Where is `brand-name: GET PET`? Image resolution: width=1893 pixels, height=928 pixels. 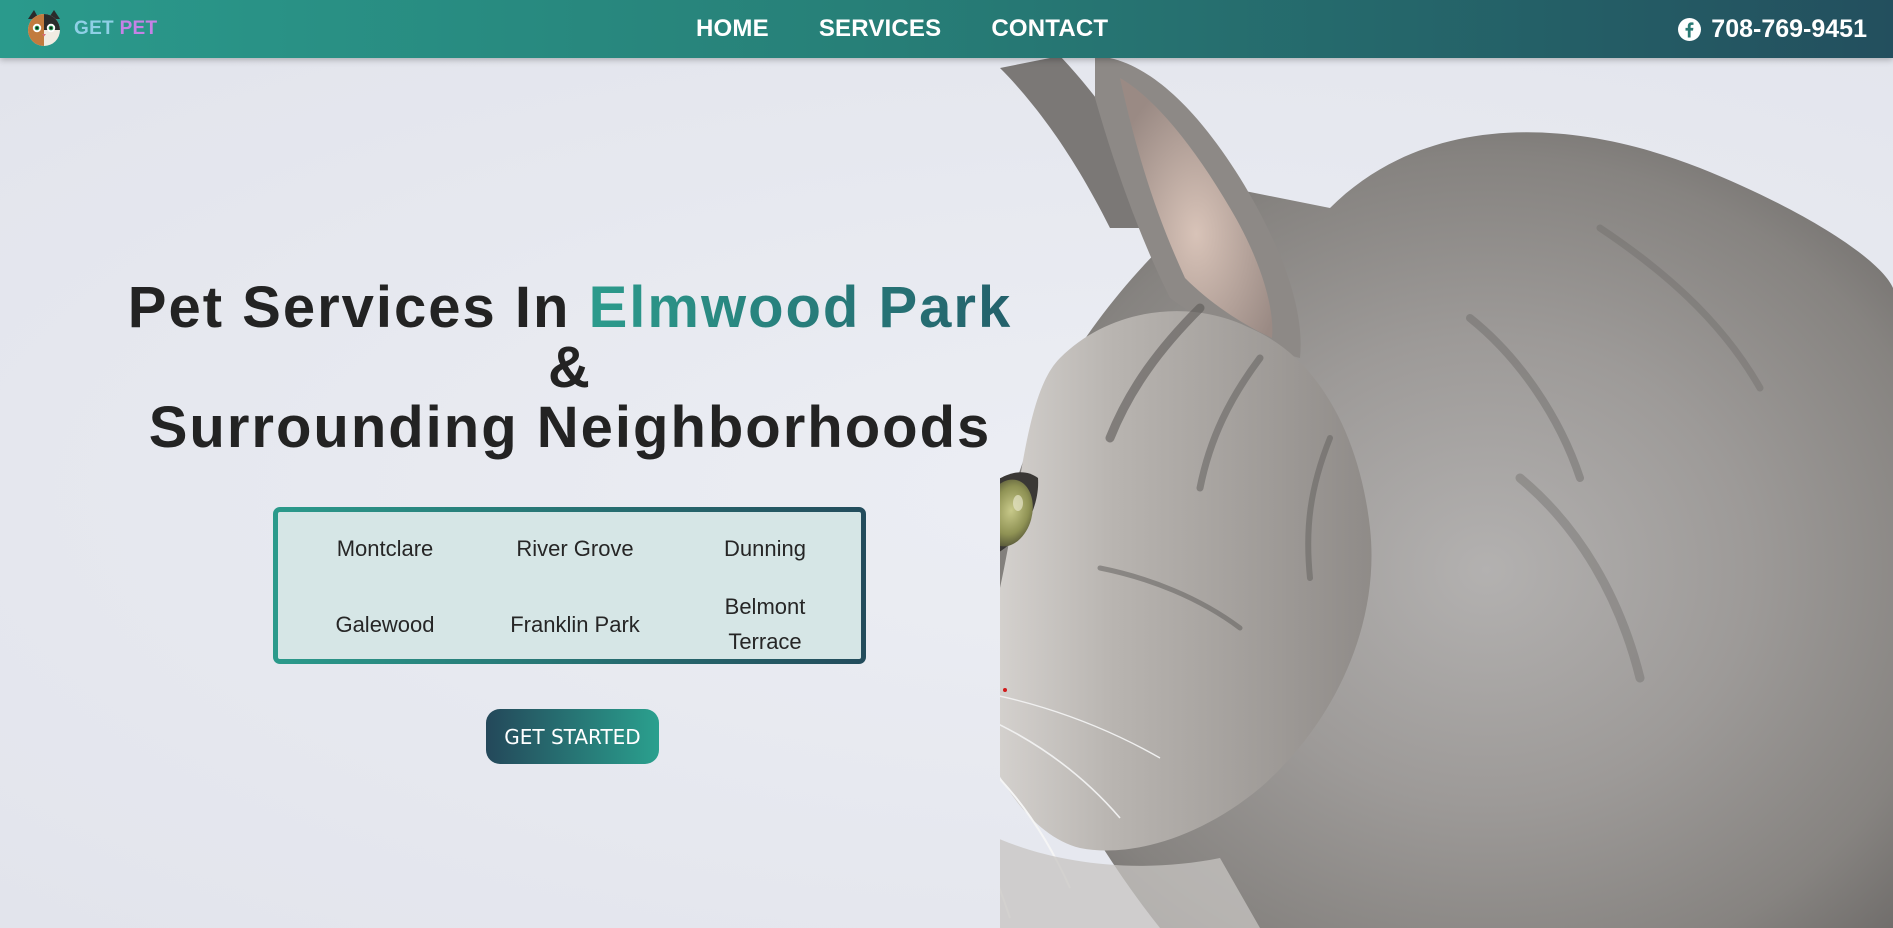
brand-name: GET PET is located at coordinates (115, 29).